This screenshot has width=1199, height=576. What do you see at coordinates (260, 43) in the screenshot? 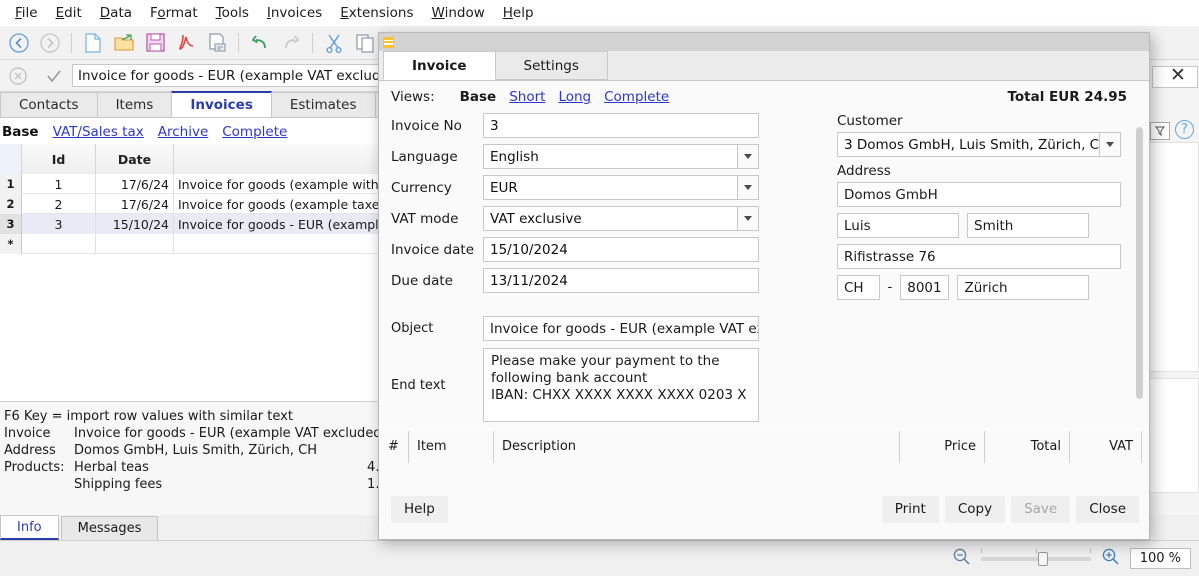
I see `undo-icon` at bounding box center [260, 43].